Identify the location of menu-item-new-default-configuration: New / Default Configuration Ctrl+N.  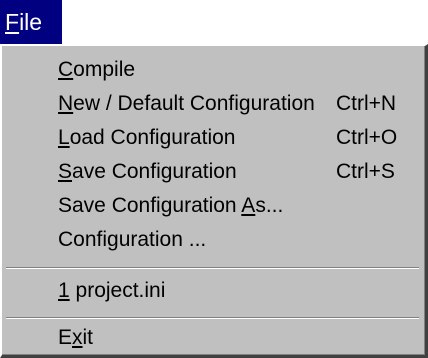
(213, 104).